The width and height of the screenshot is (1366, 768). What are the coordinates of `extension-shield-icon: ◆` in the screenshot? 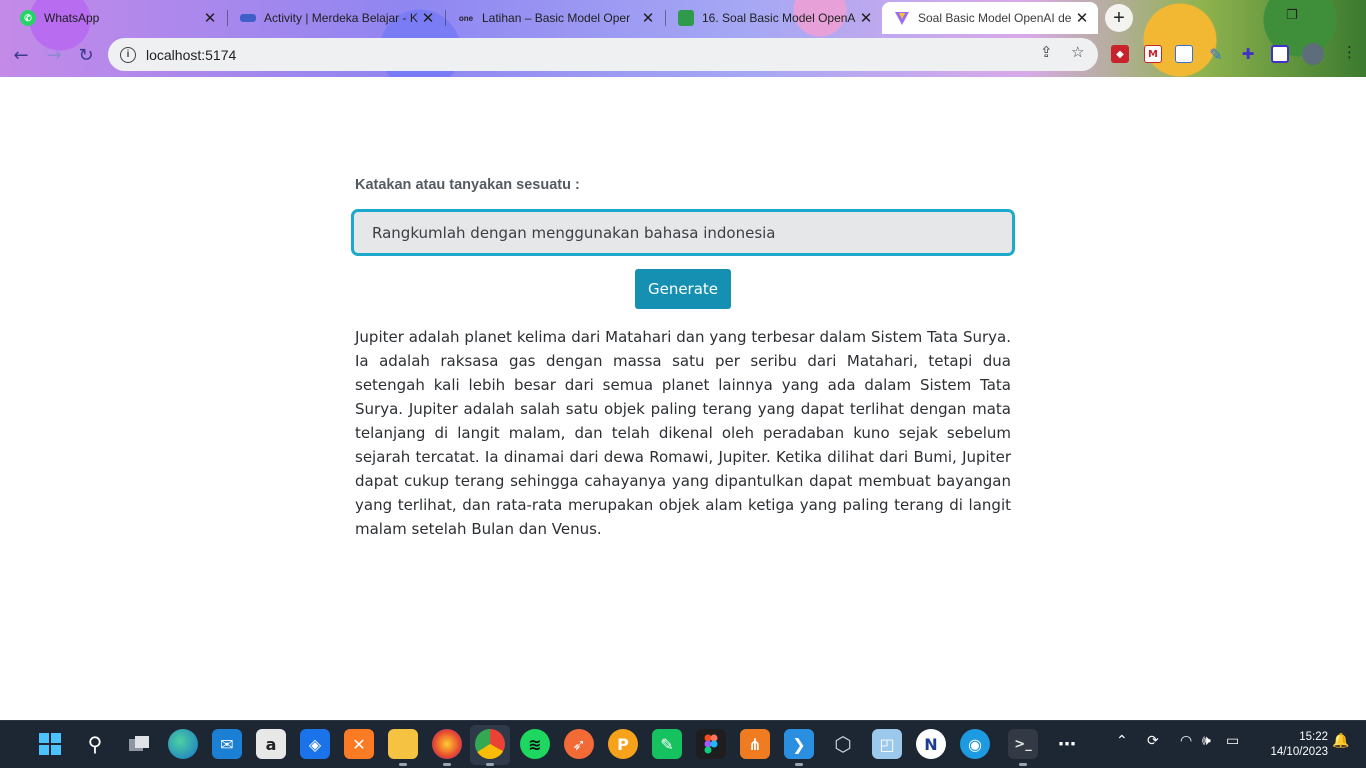 It's located at (1120, 54).